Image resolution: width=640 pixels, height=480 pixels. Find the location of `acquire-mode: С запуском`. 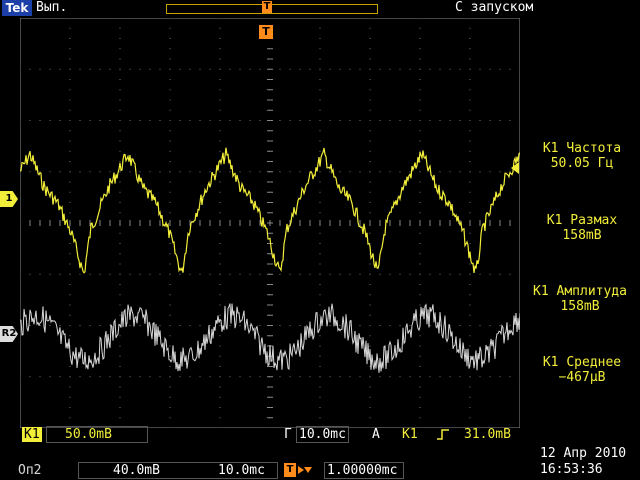

acquire-mode: С запуском is located at coordinates (494, 7).